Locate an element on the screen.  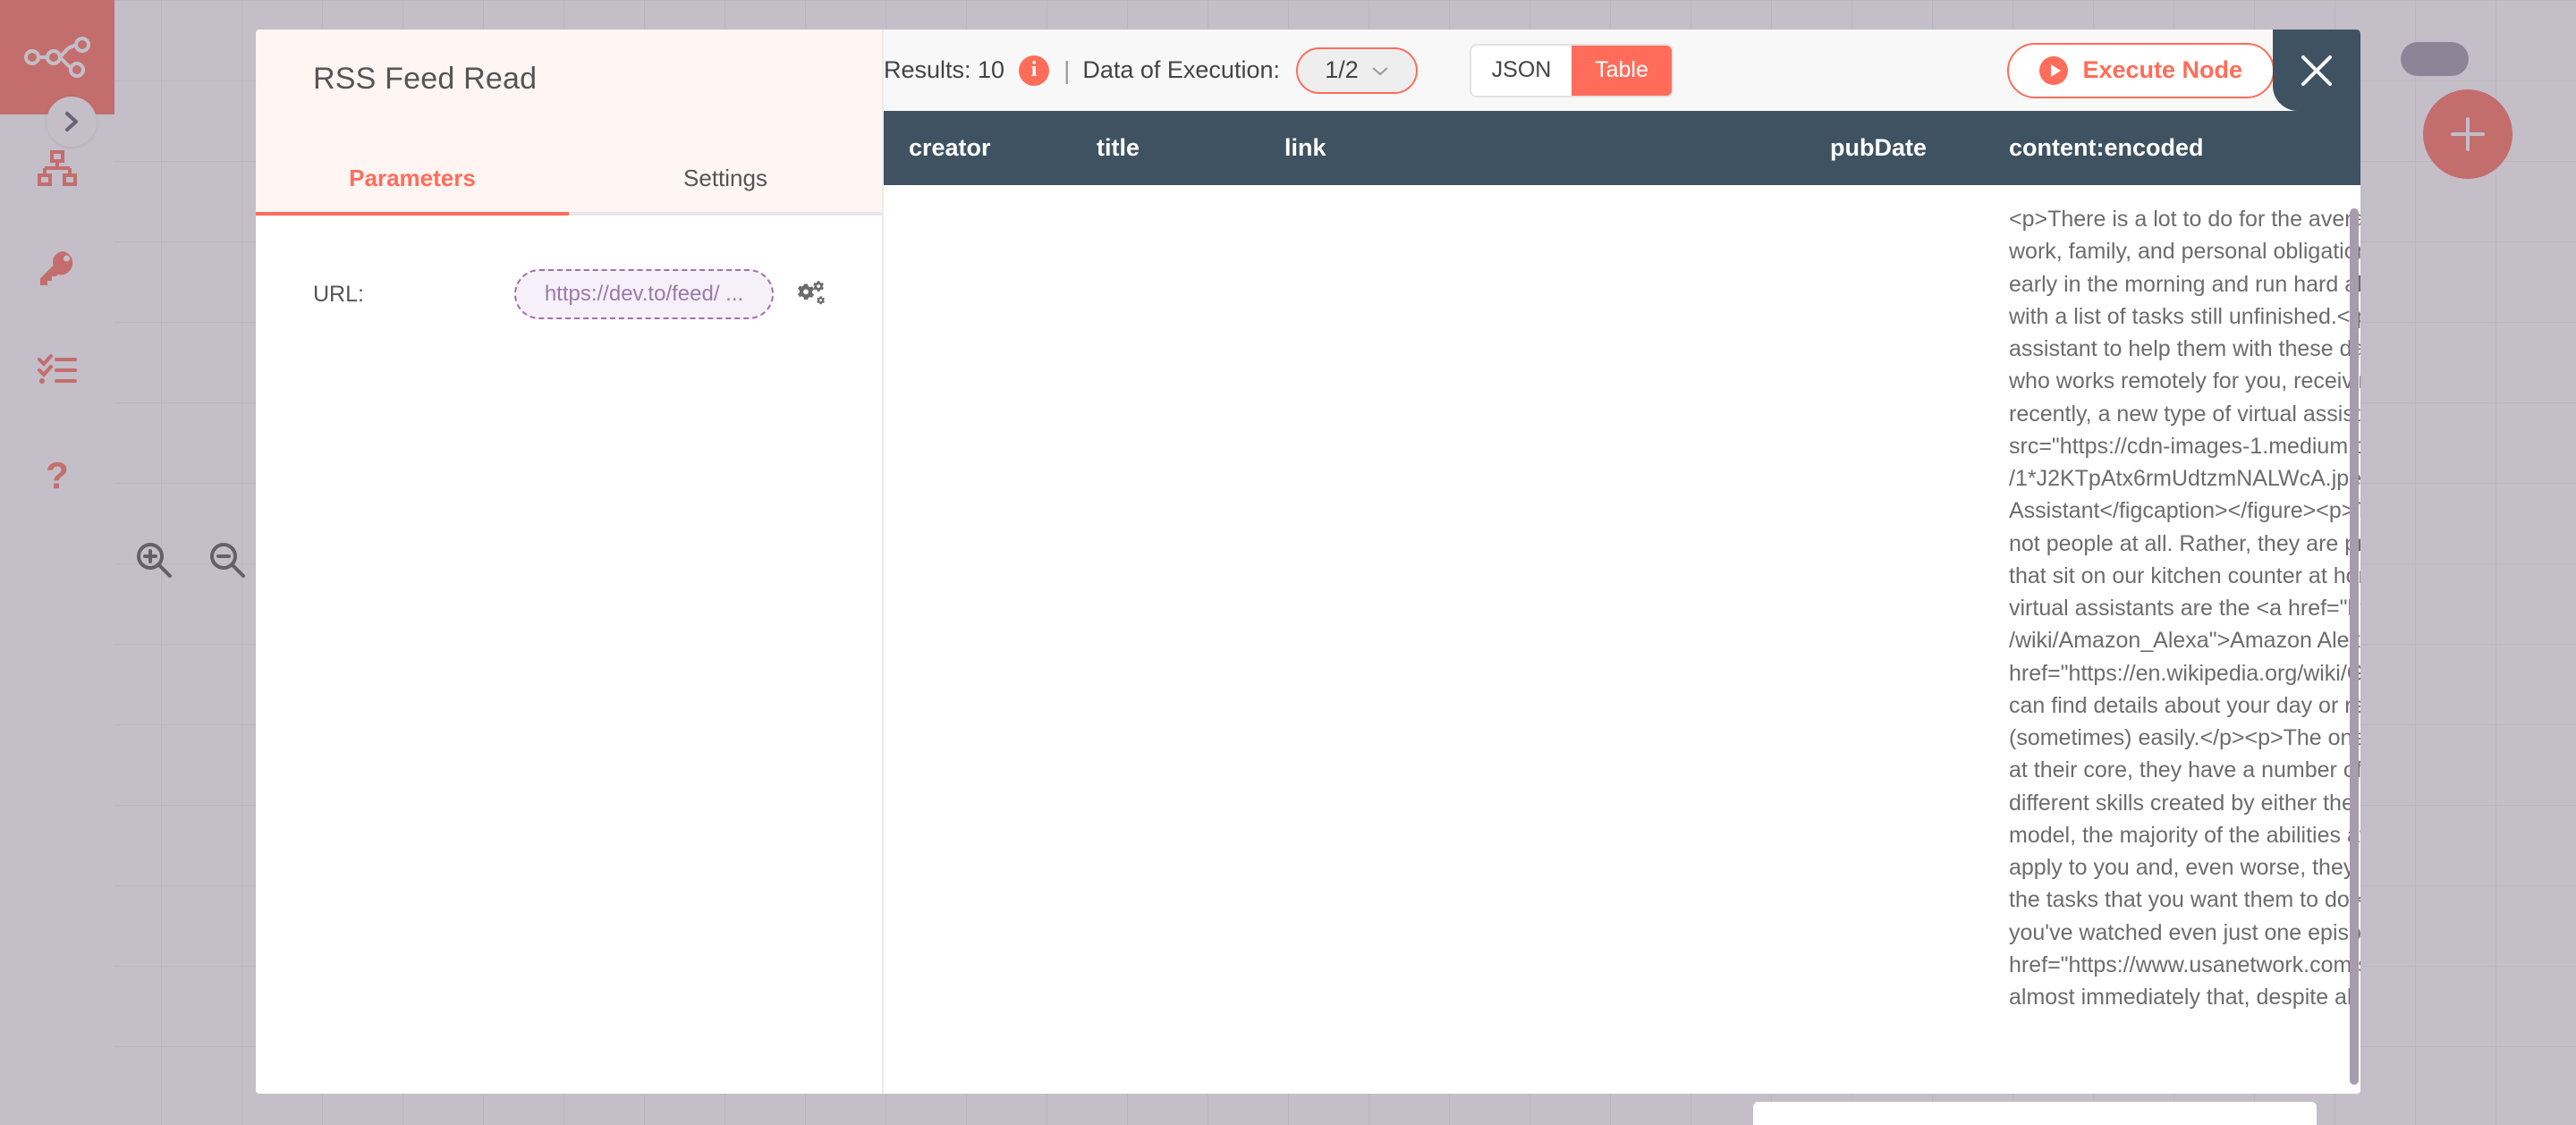
execute-node-label: Execute Node is located at coordinates (2162, 70).